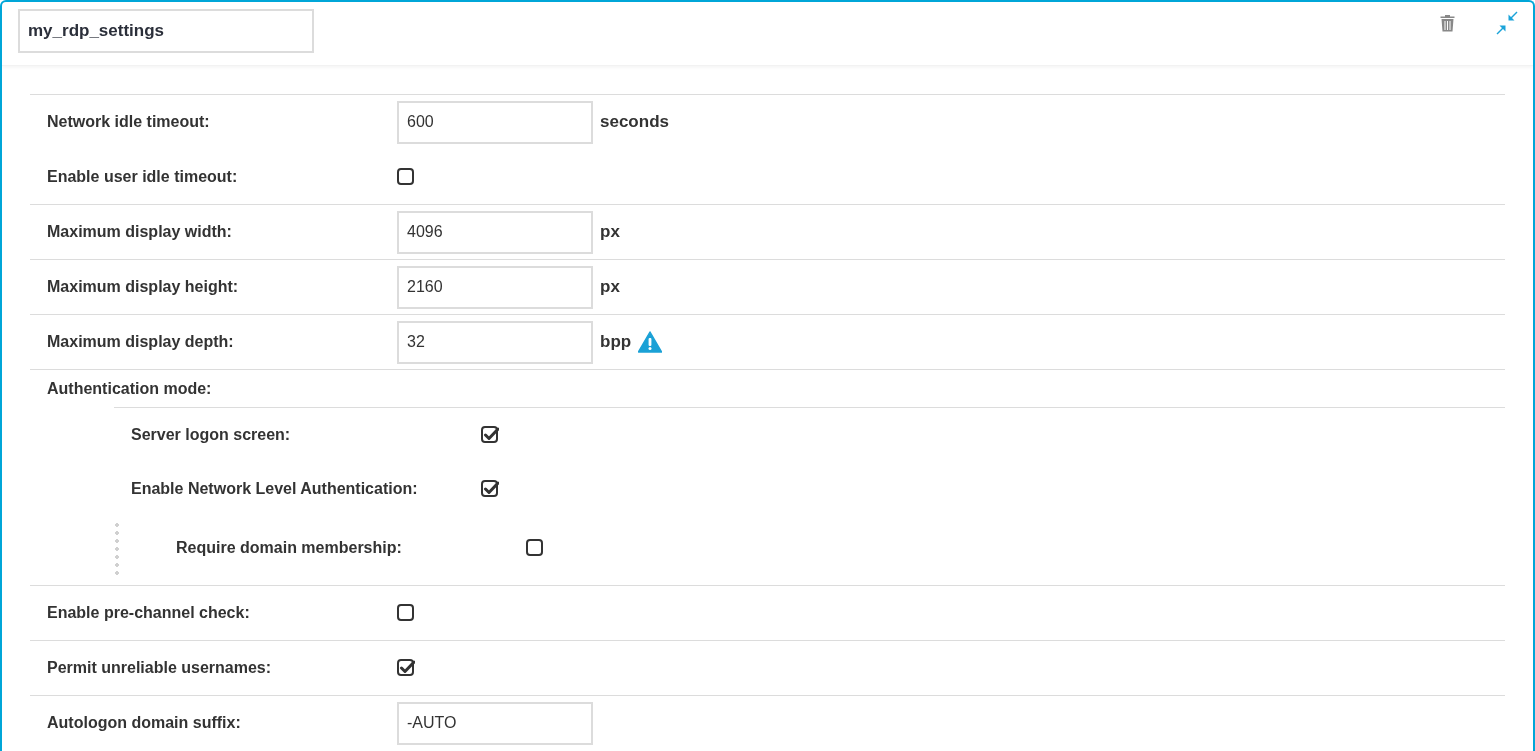 Image resolution: width=1535 pixels, height=751 pixels. Describe the element at coordinates (616, 342) in the screenshot. I see `unit-label: bpp` at that location.